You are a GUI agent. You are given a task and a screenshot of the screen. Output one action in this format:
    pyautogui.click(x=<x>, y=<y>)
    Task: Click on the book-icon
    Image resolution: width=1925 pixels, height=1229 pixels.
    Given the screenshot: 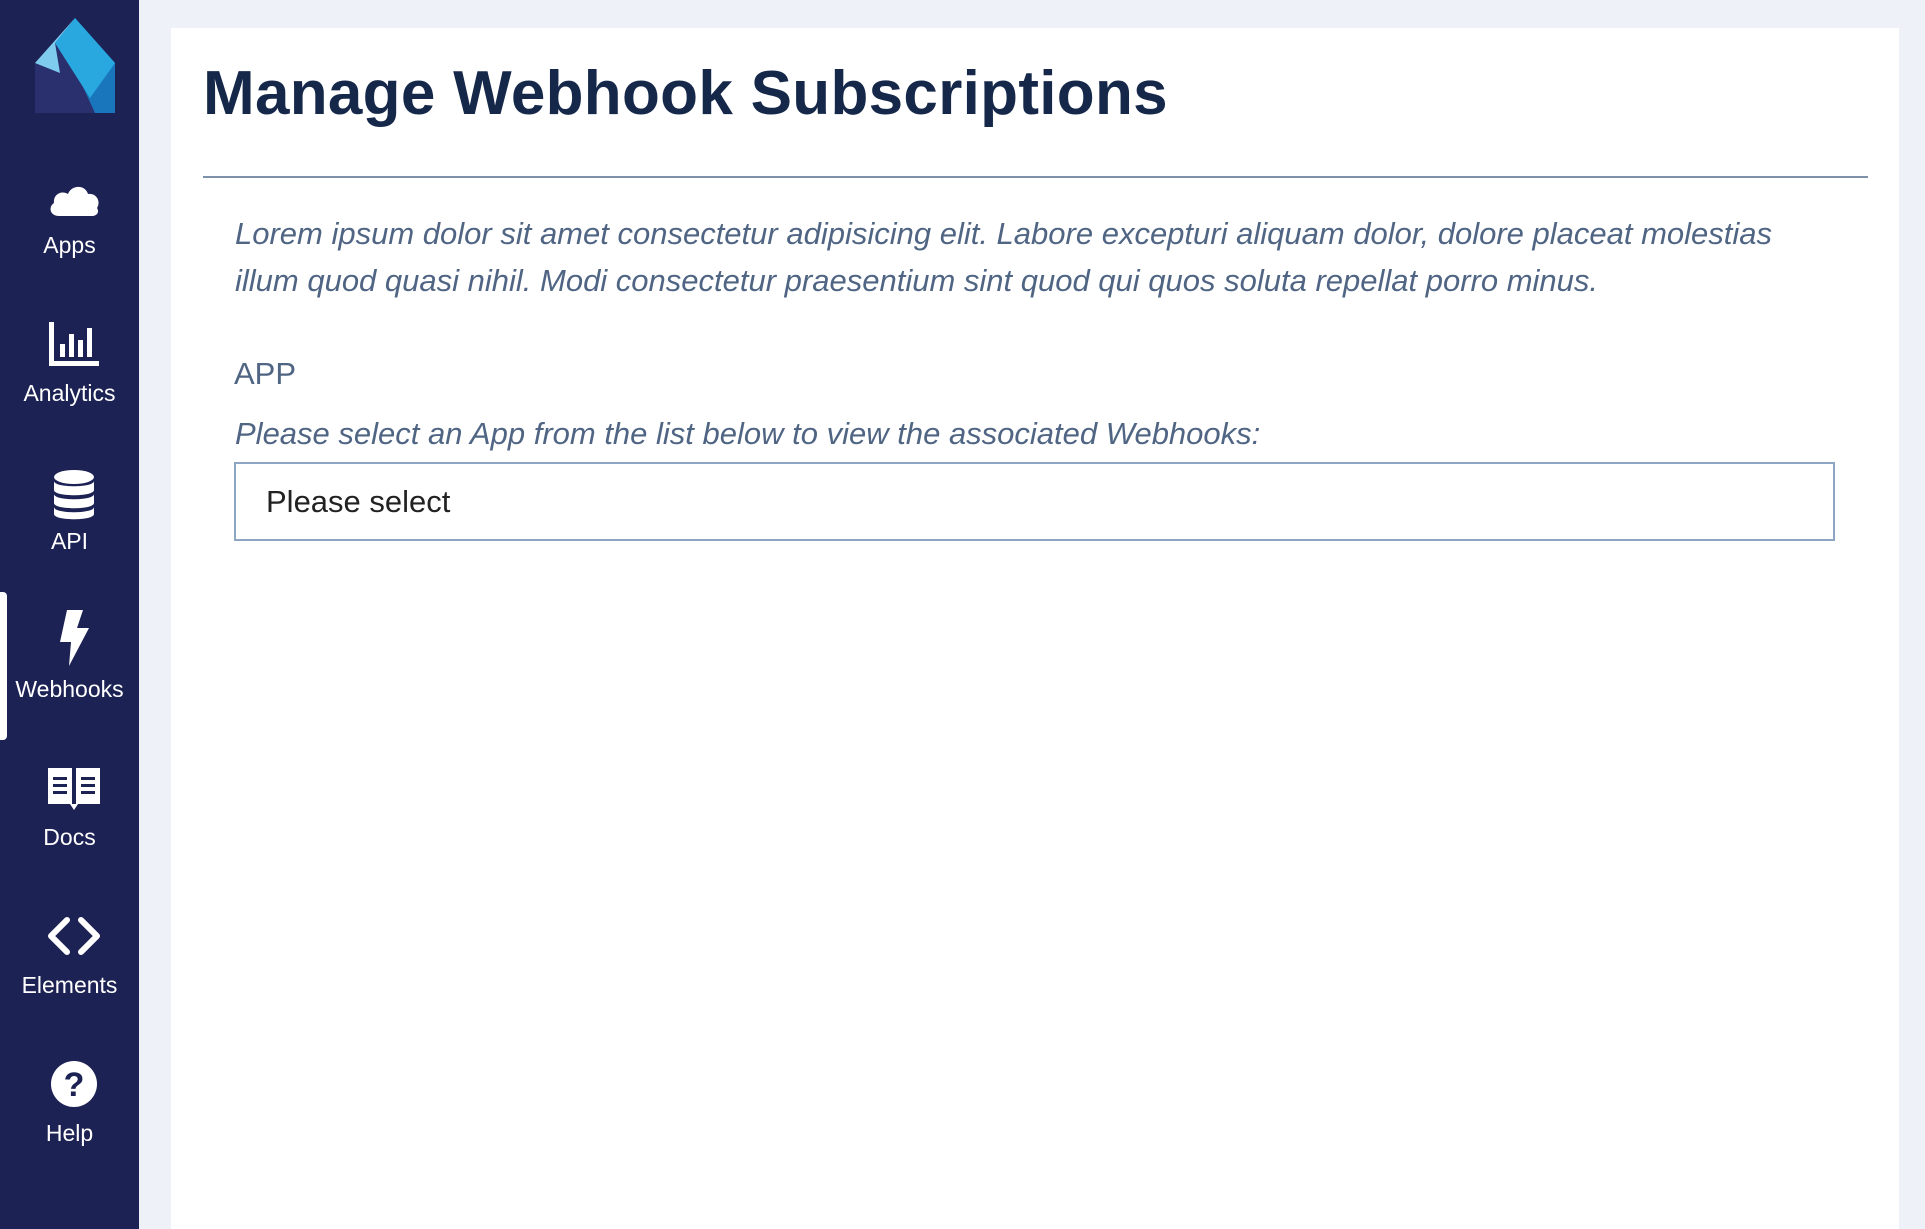 What is the action you would take?
    pyautogui.click(x=74, y=789)
    